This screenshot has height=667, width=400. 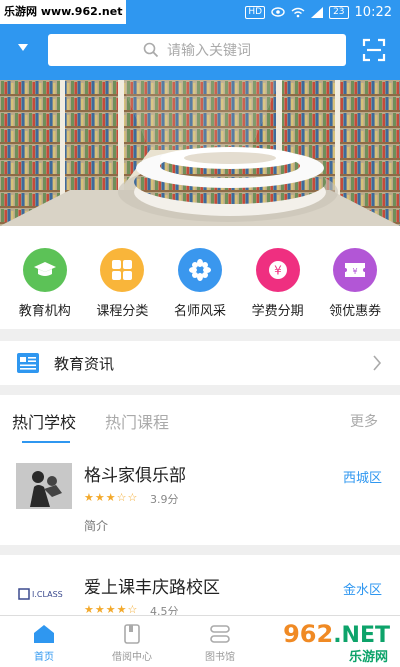 I want to click on active-tab-indicator, so click(x=46, y=442).